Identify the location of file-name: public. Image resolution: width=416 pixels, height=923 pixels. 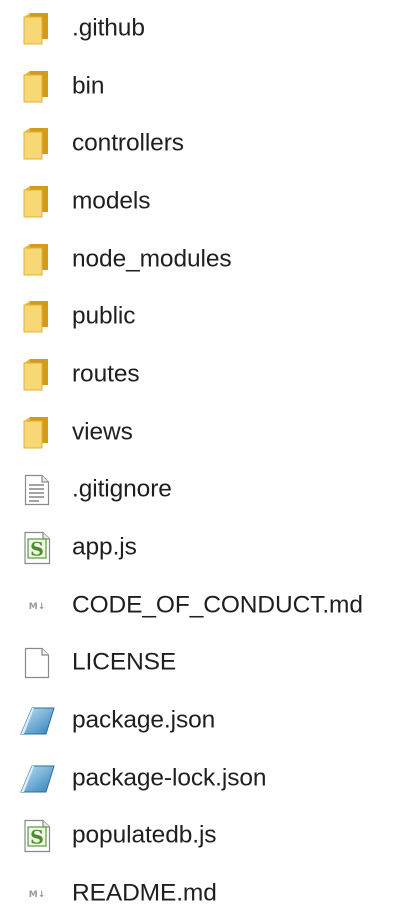
(104, 316).